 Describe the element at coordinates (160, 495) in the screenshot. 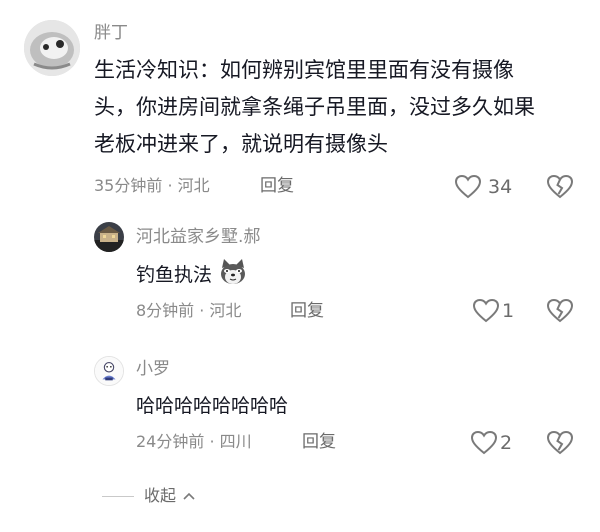

I see `collapse-label: 收起` at that location.